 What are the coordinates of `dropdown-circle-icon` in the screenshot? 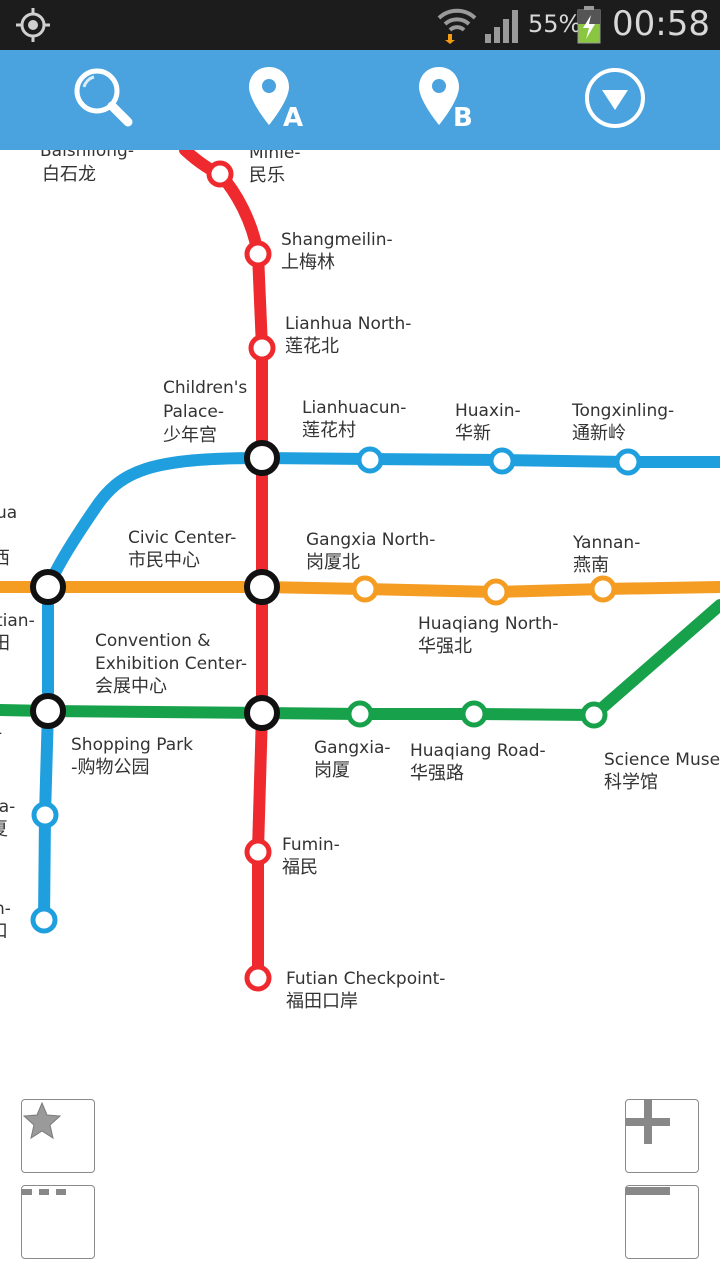 It's located at (615, 100).